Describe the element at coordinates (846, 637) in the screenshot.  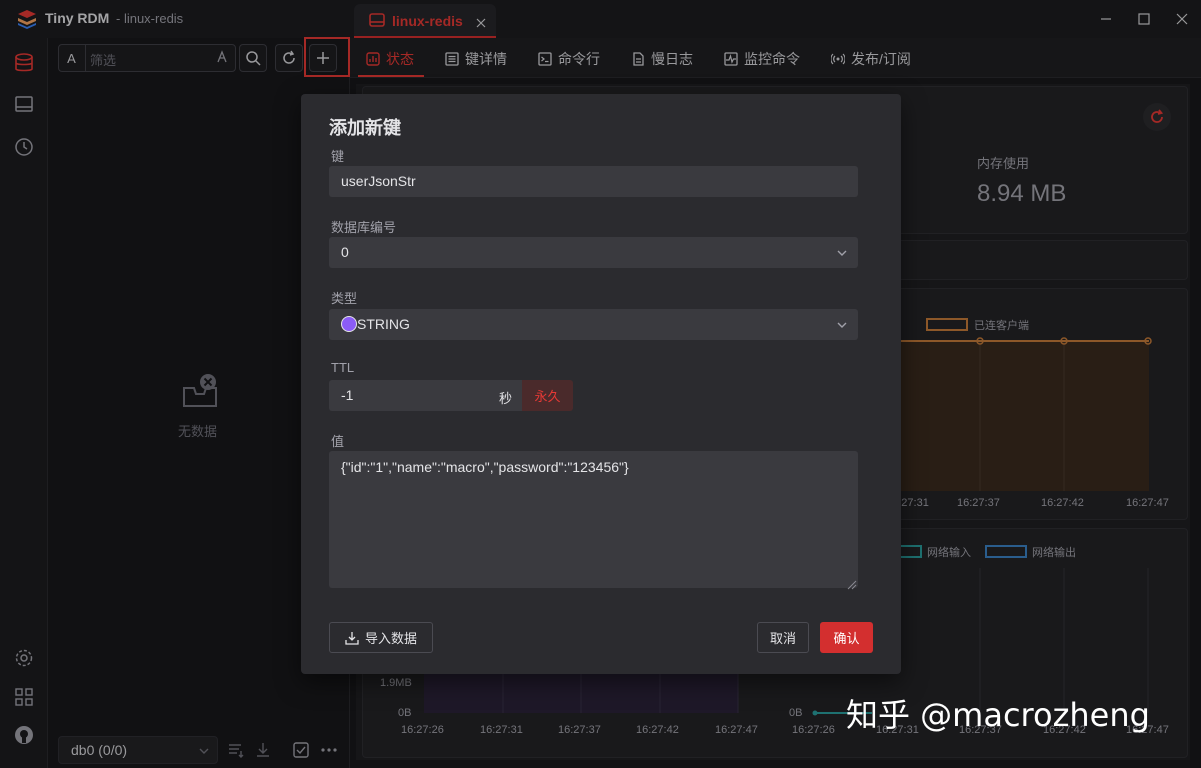
I see `confirm-button: 确认` at that location.